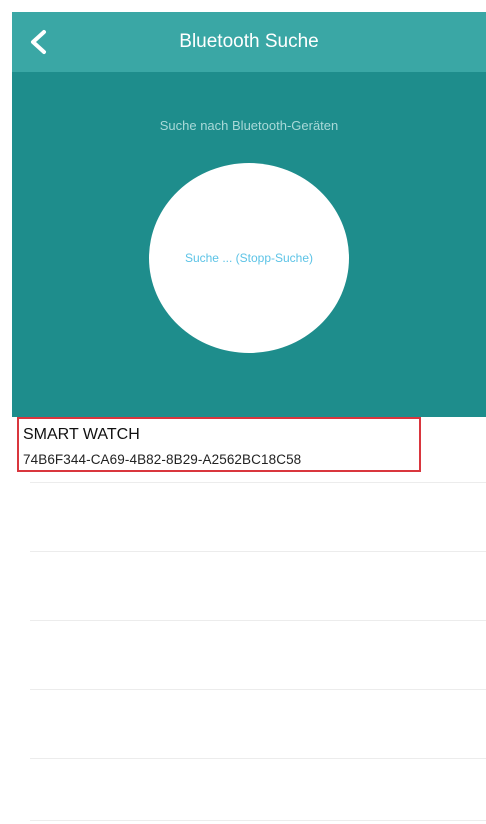 This screenshot has width=486, height=824. I want to click on device-name: SMART WATCH, so click(81, 434).